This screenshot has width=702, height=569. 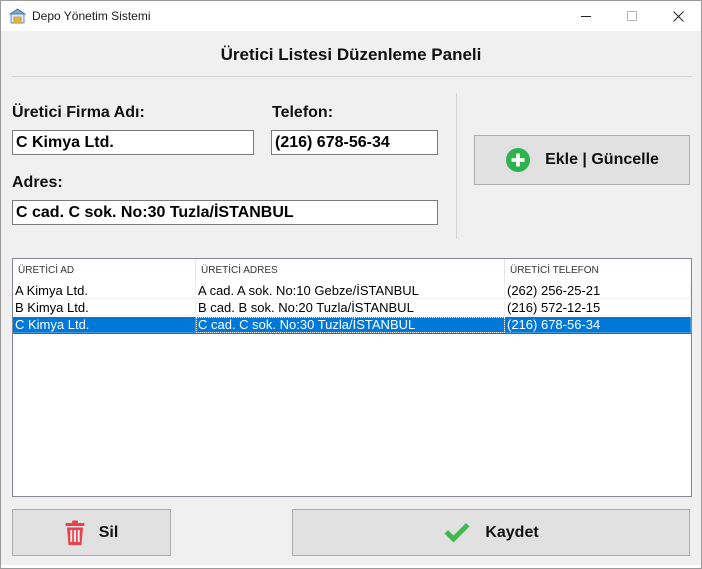 I want to click on kaydet-button: Kaydet, so click(x=491, y=532).